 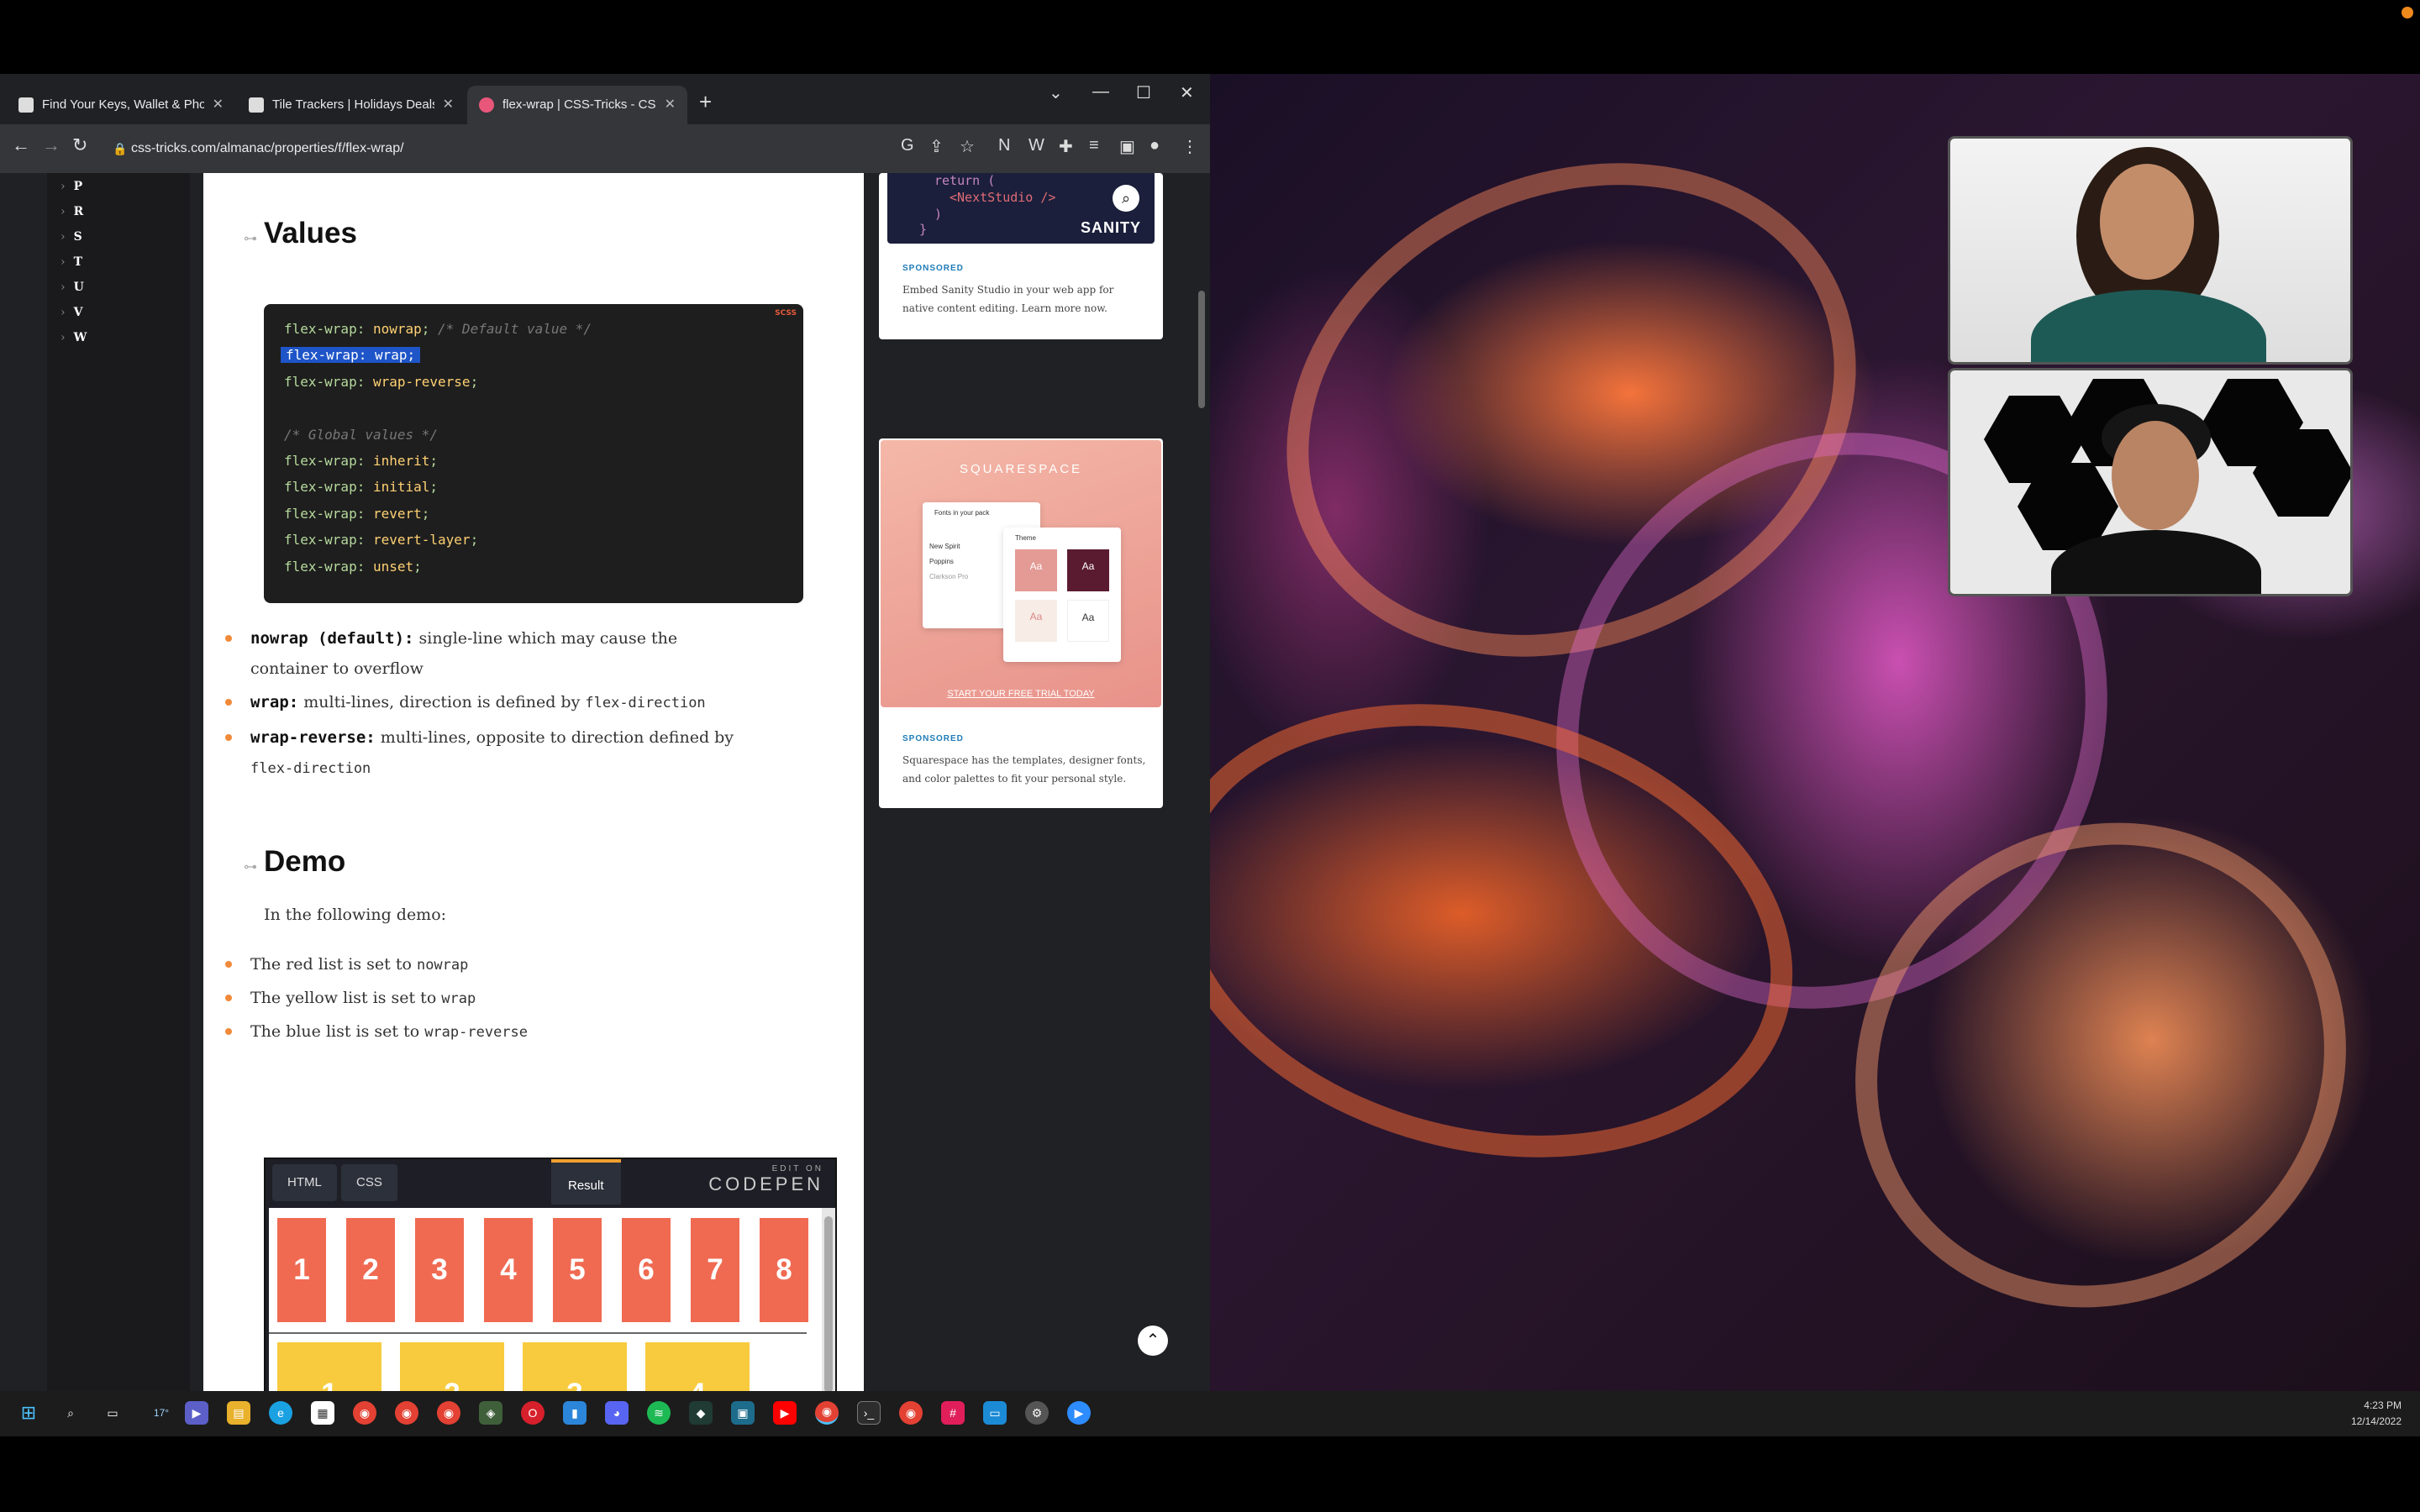 I want to click on codepen-scrollbar, so click(x=828, y=1299).